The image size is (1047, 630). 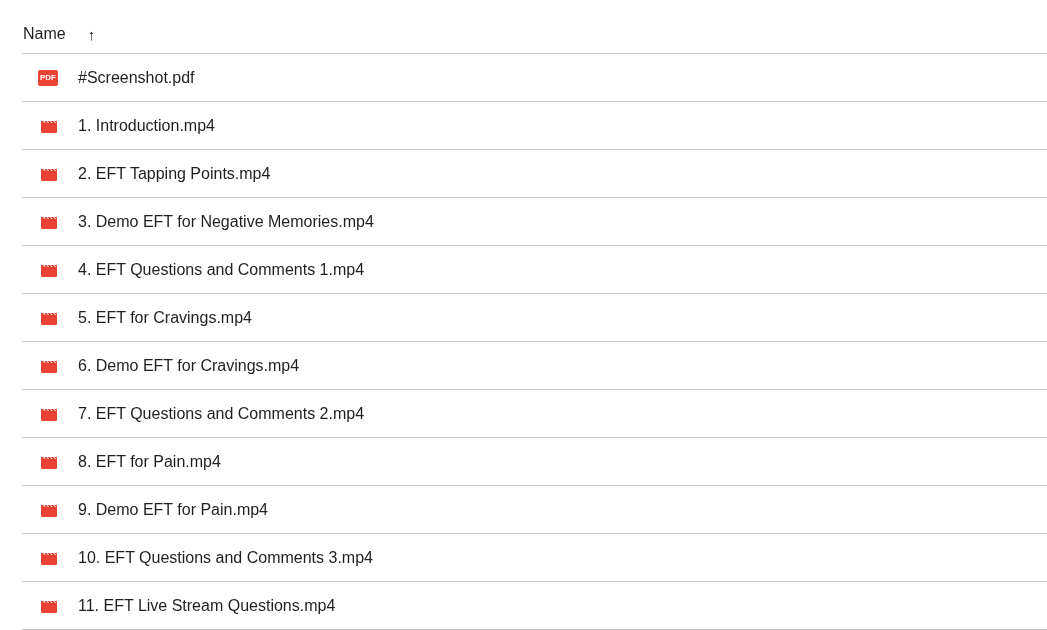 I want to click on pdf-file-icon: PDF, so click(x=48, y=77).